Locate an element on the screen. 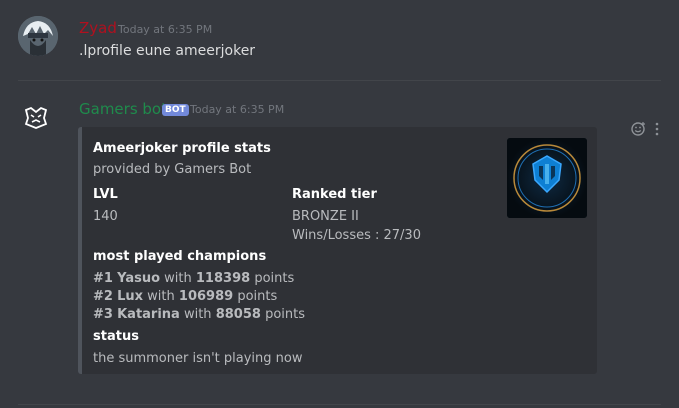 This screenshot has width=679, height=408. champion-rank: #2 is located at coordinates (103, 296).